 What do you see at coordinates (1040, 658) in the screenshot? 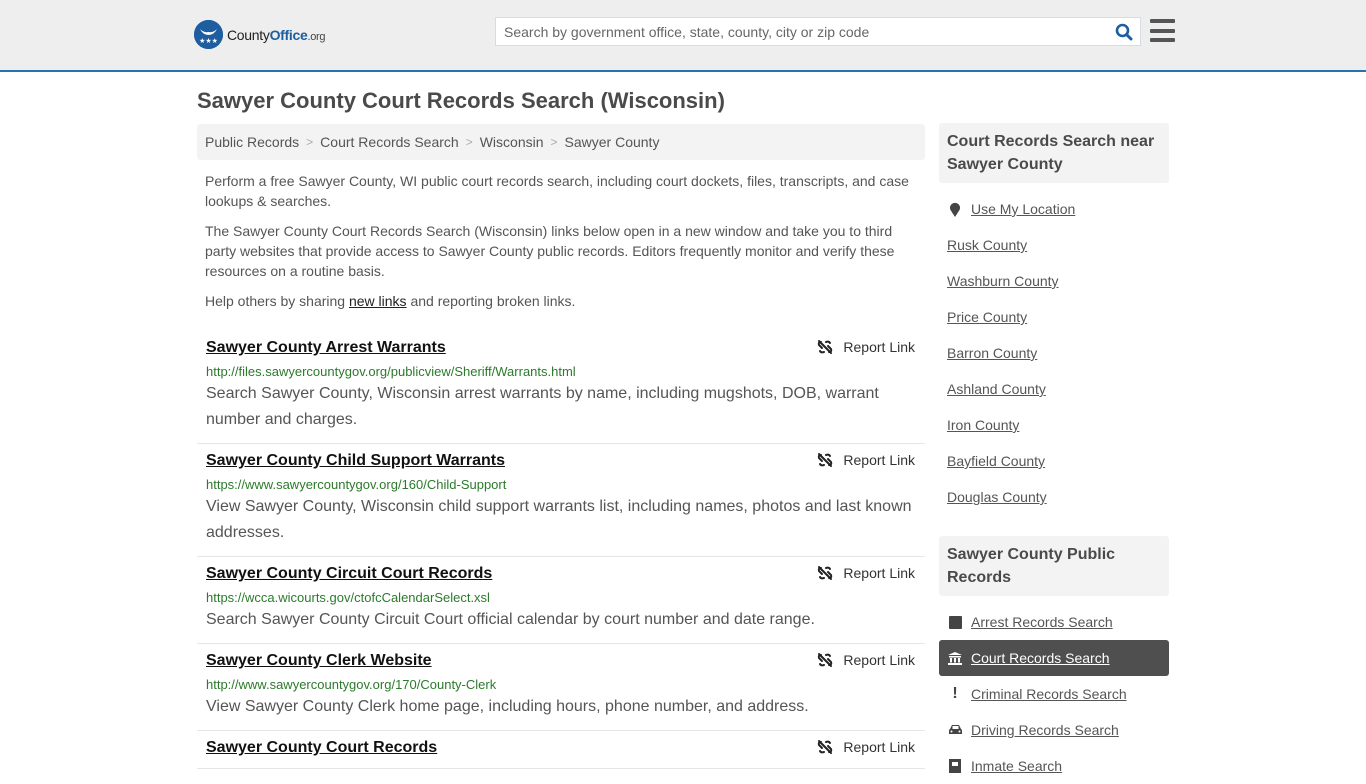
I see `court-records-link: Court Records Search` at bounding box center [1040, 658].